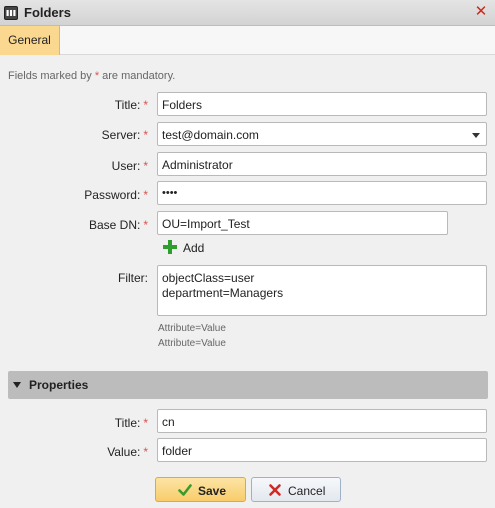  I want to click on server-label: Server: *, so click(78, 135).